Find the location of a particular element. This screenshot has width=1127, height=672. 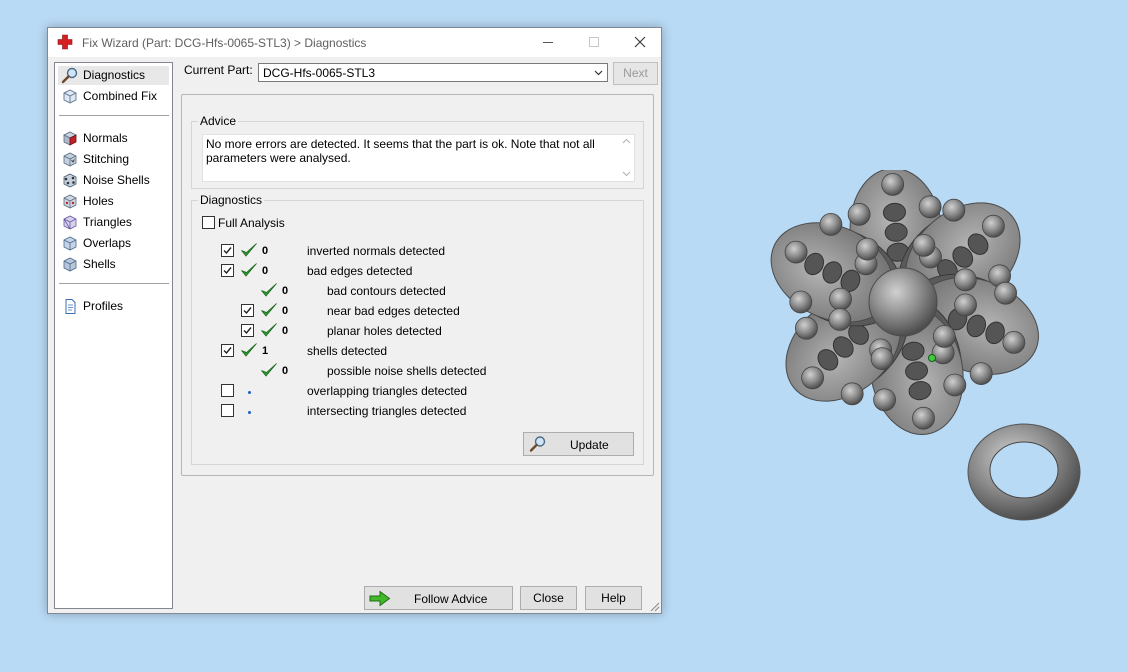

follow-advice-button: Follow Advice is located at coordinates (438, 598).